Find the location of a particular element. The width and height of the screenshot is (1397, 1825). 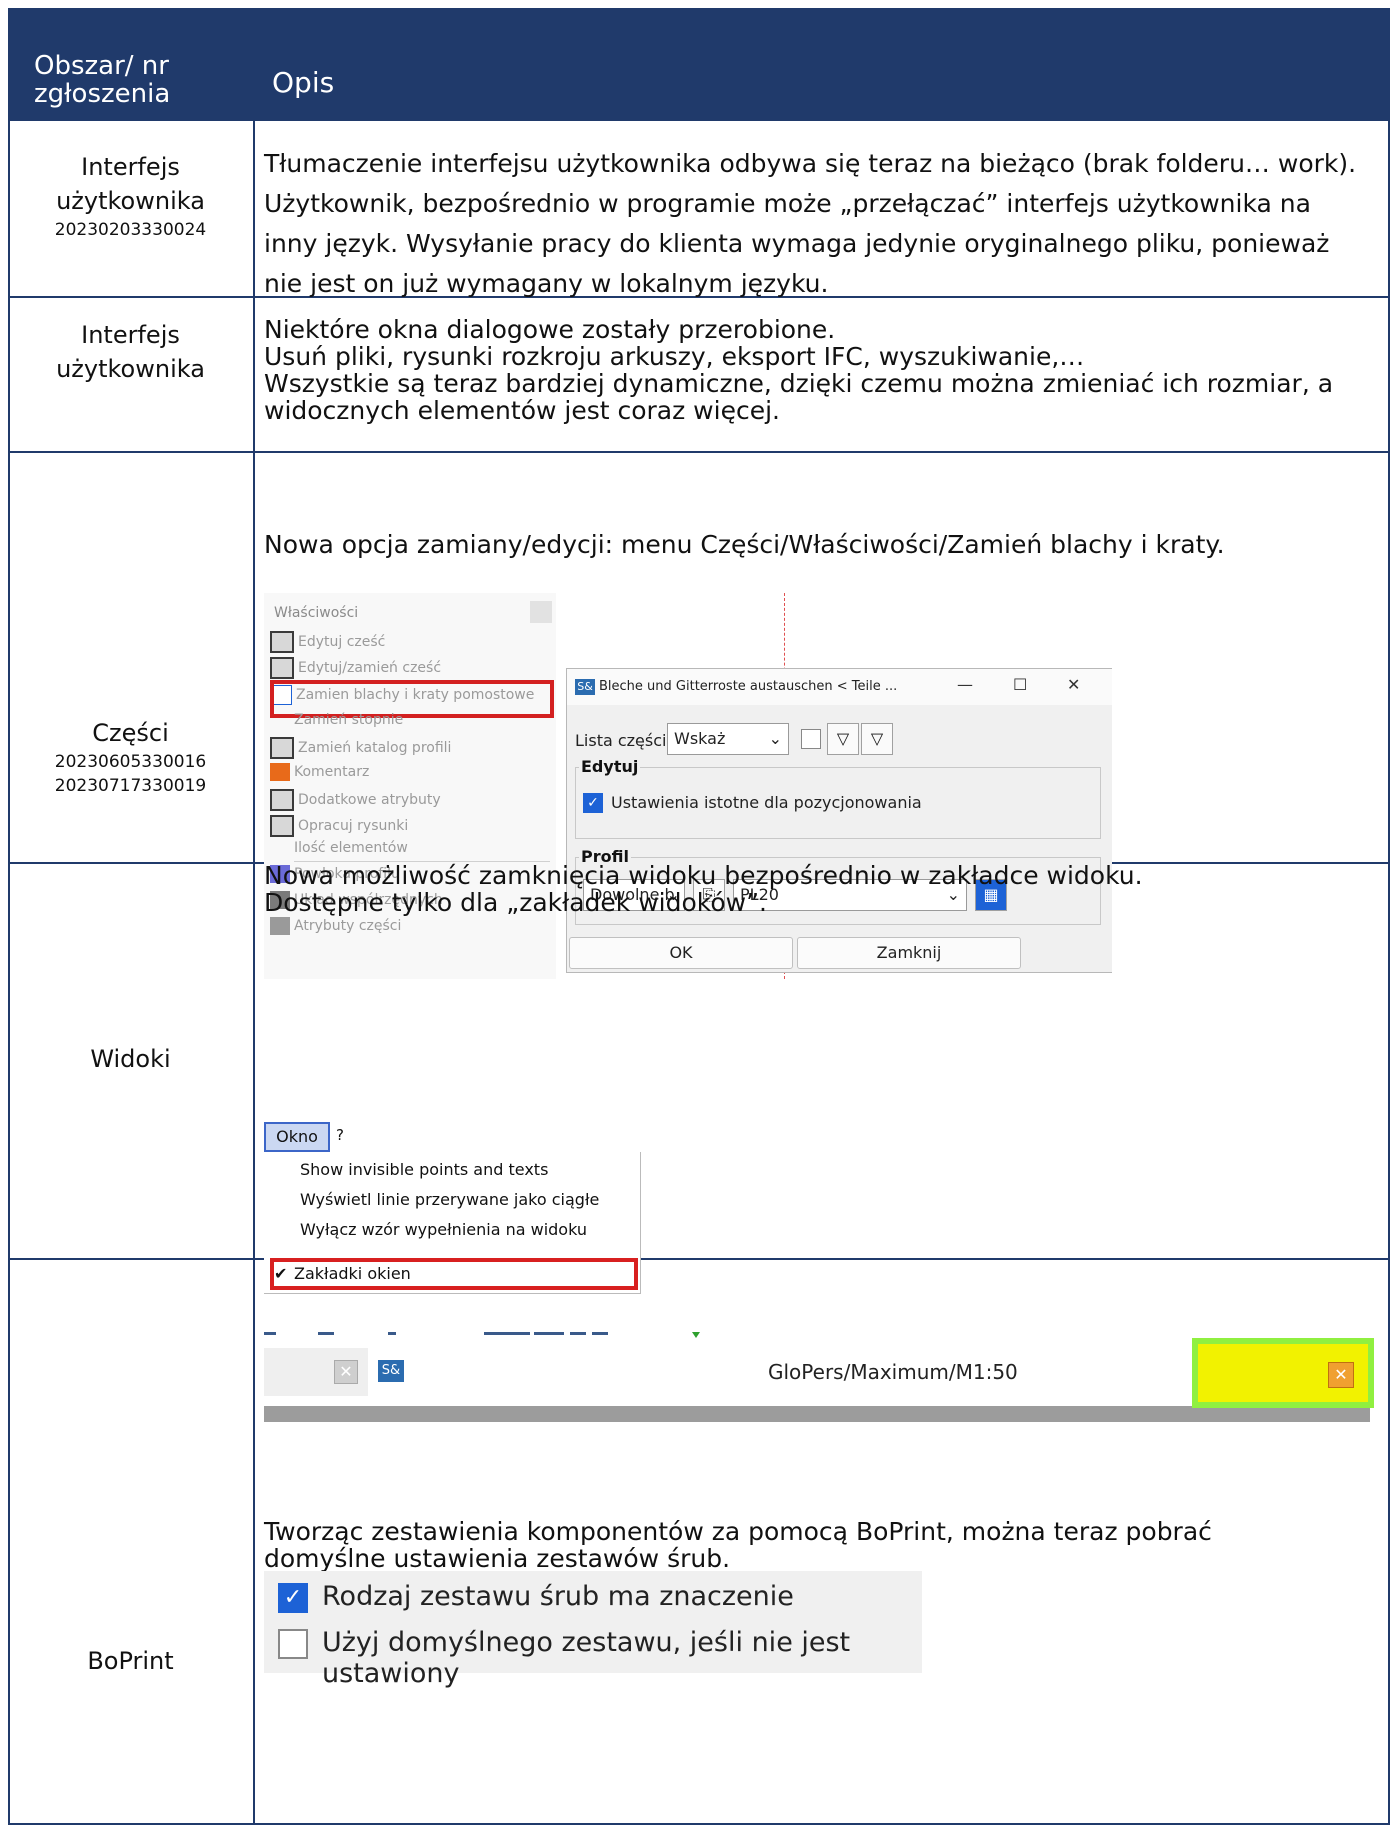

edit-group-label: Edytuj is located at coordinates (610, 766).